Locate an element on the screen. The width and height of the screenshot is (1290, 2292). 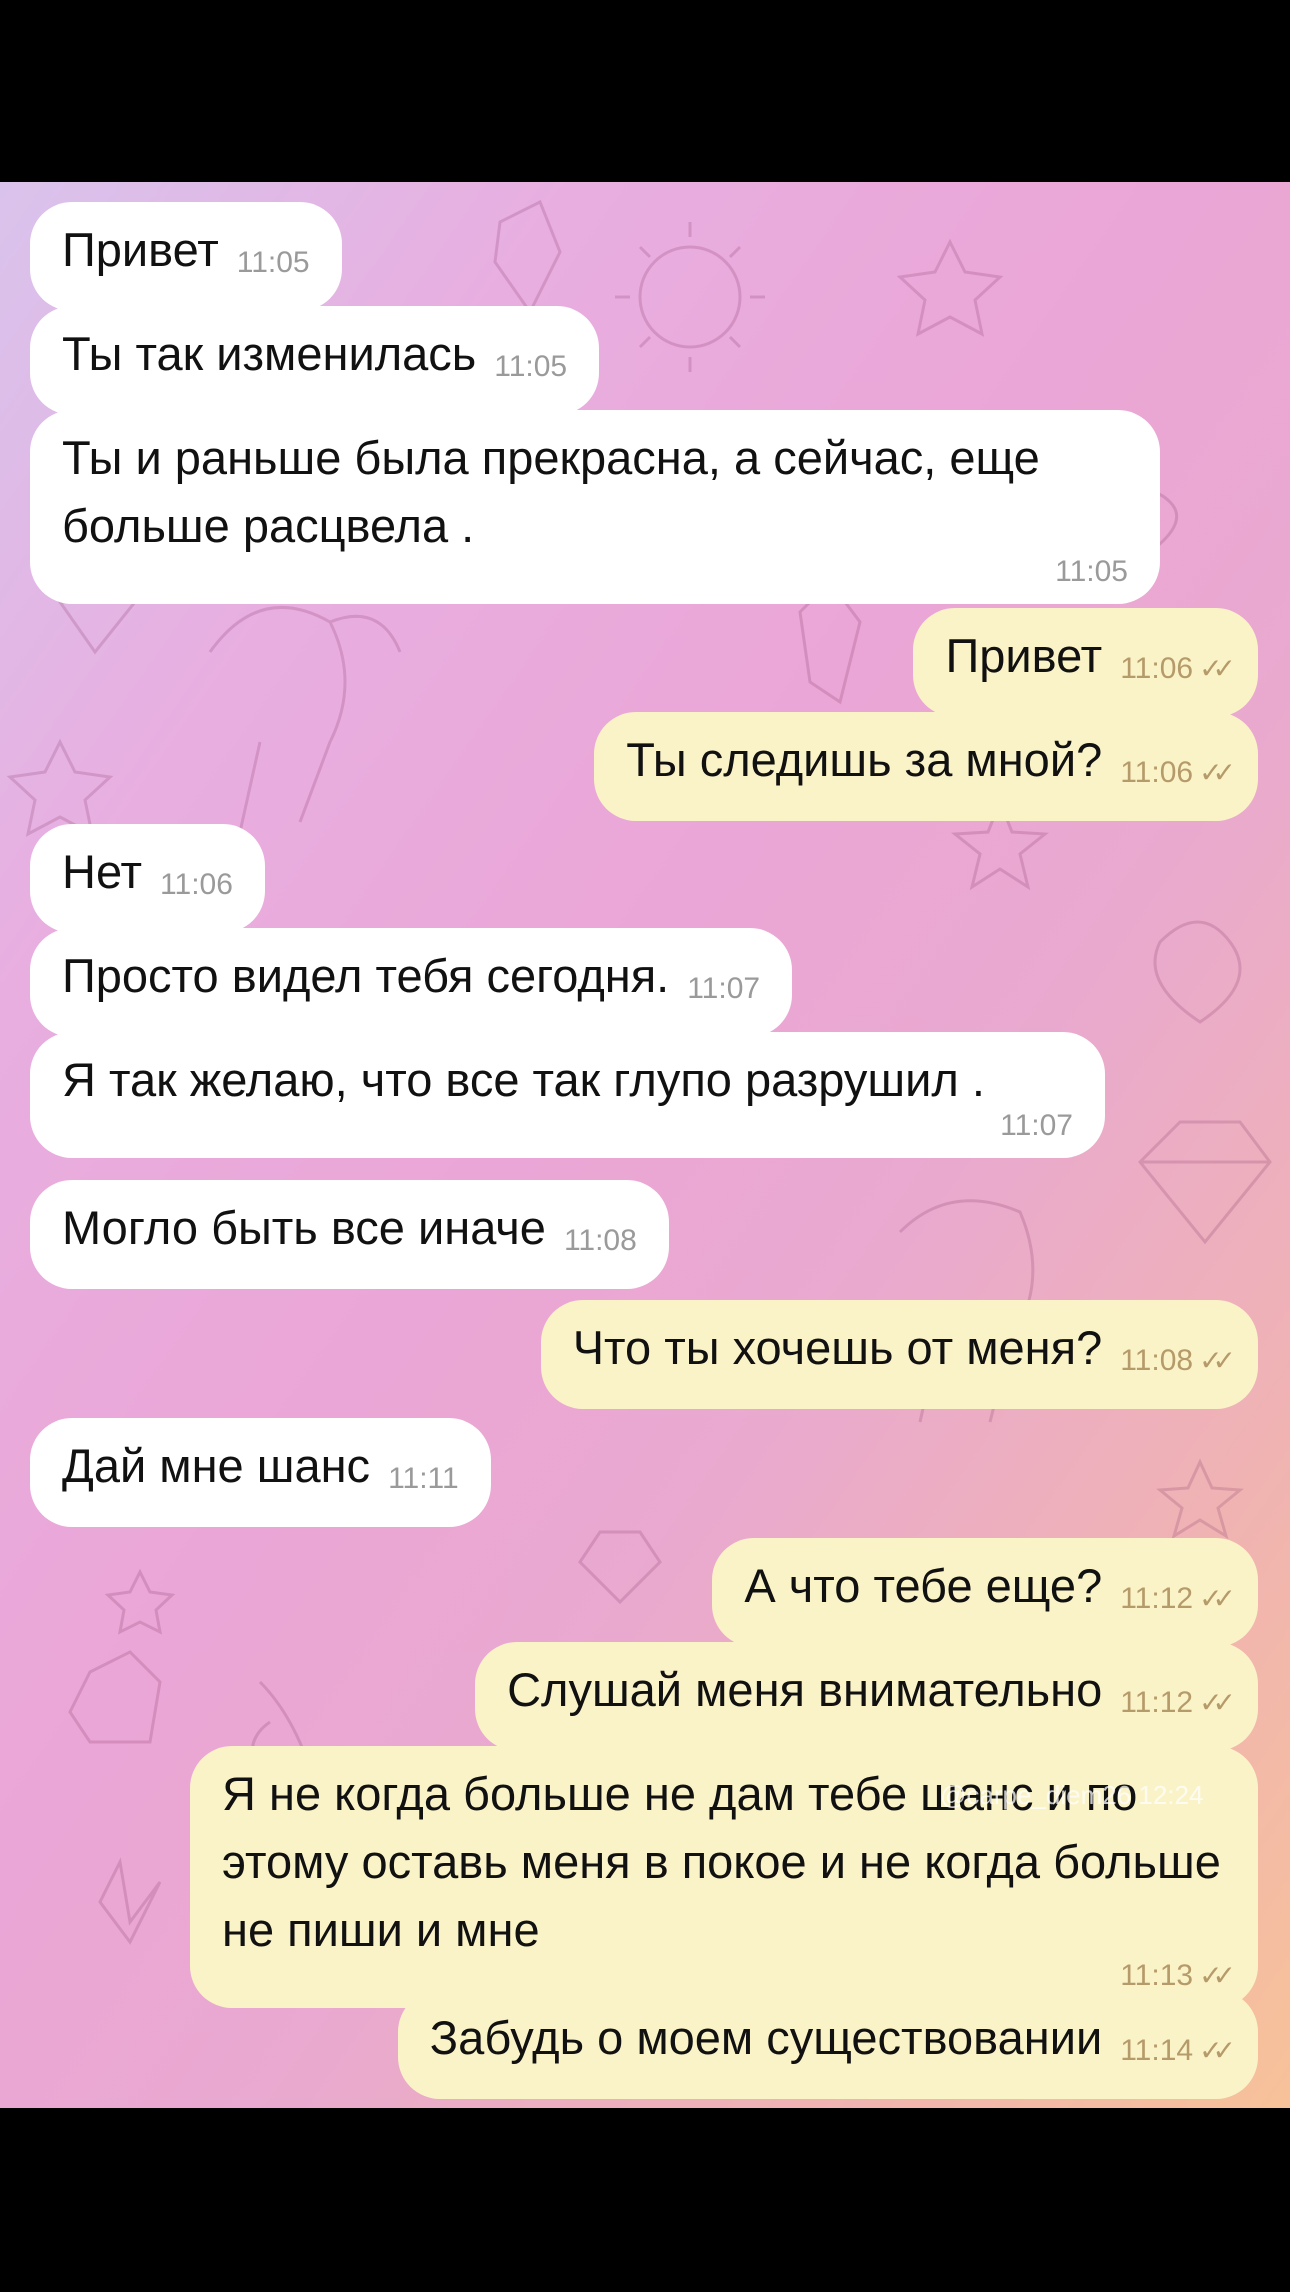
message-bubble-outgoing: Привет 11:06 ✓✓ is located at coordinates (1085, 662).